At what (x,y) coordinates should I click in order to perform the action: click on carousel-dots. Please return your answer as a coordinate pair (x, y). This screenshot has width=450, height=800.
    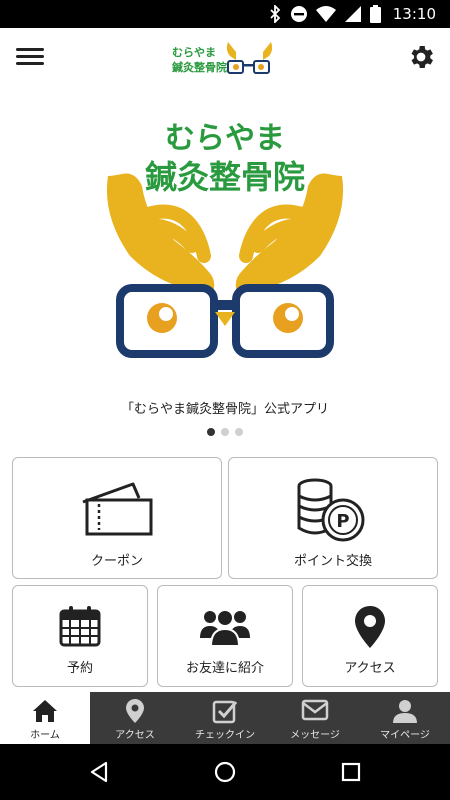
    Looking at the image, I should click on (225, 434).